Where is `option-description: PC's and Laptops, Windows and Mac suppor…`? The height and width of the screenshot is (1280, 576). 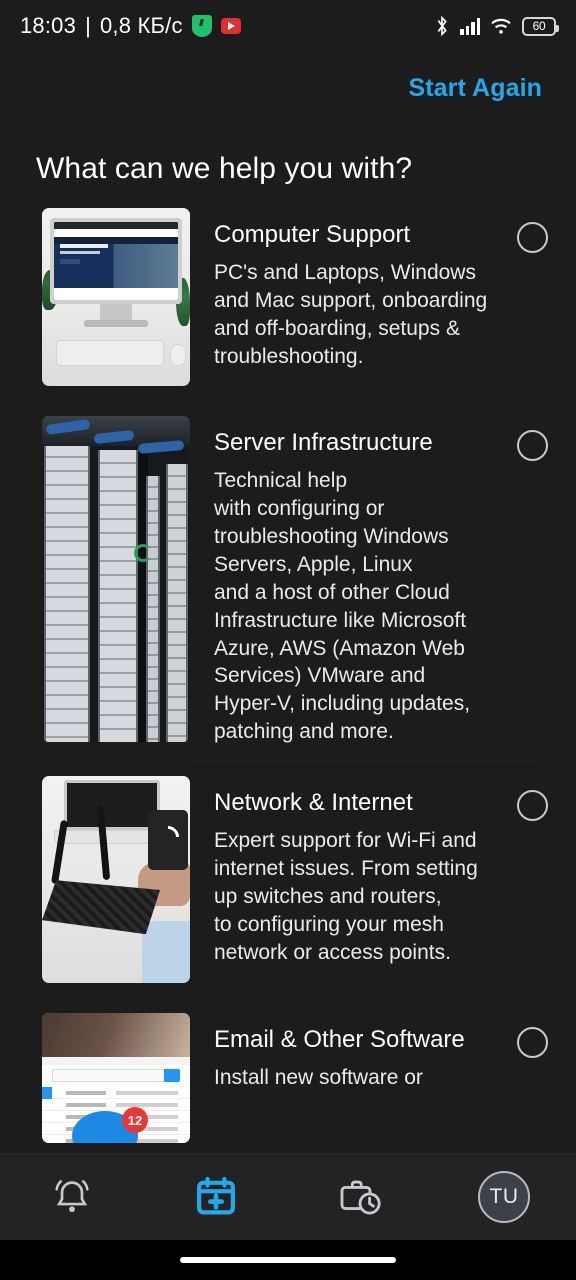 option-description: PC's and Laptops, Windows and Mac suppor… is located at coordinates (351, 314).